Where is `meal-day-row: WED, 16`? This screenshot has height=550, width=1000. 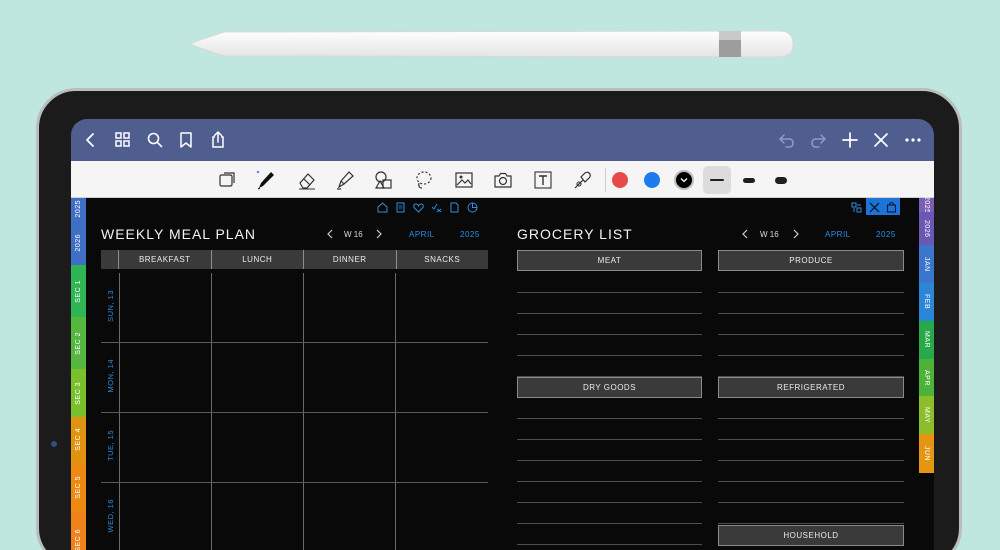 meal-day-row: WED, 16 is located at coordinates (294, 516).